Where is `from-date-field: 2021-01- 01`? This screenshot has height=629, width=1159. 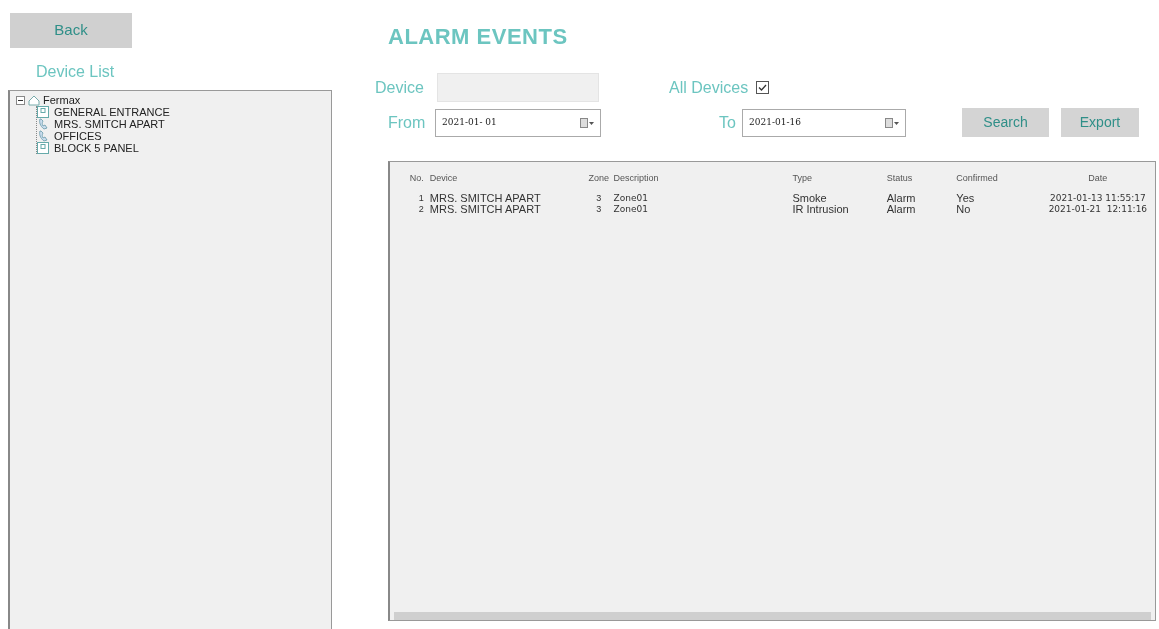
from-date-field: 2021-01- 01 is located at coordinates (518, 122).